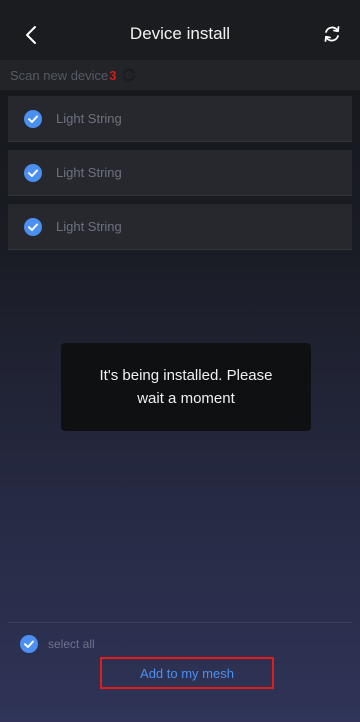  What do you see at coordinates (113, 75) in the screenshot?
I see `scan-count-badge: 3` at bounding box center [113, 75].